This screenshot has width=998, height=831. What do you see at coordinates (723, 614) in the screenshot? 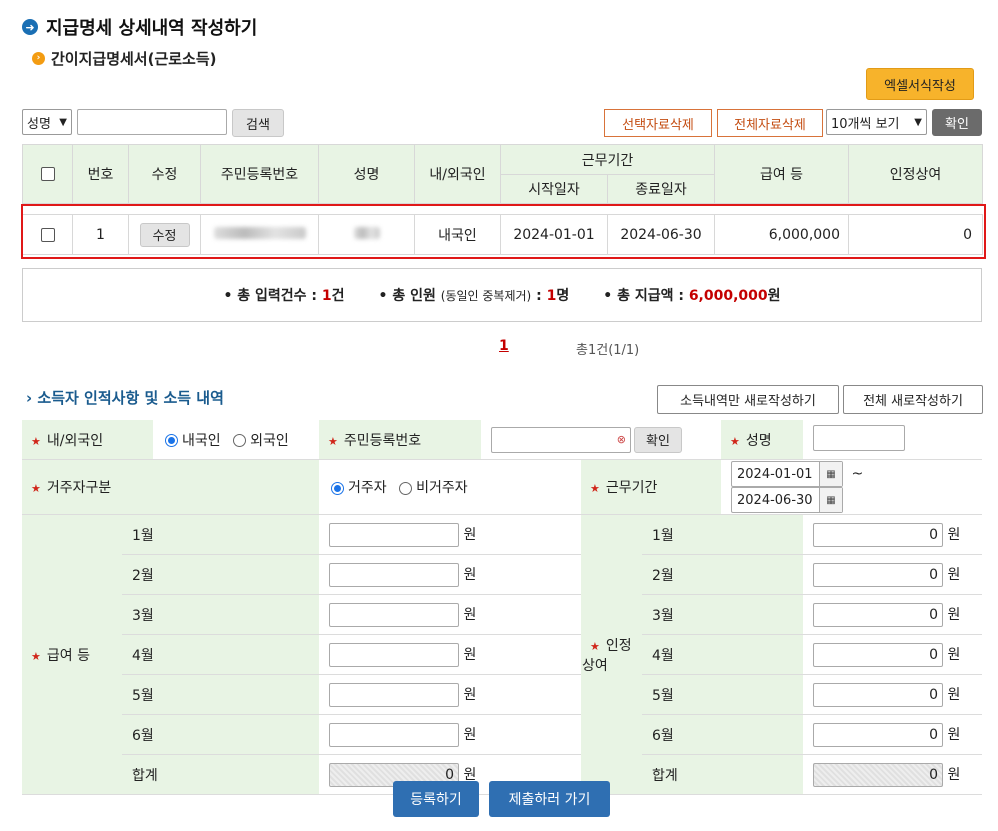
I see `bonus-month-label: 3월` at bounding box center [723, 614].